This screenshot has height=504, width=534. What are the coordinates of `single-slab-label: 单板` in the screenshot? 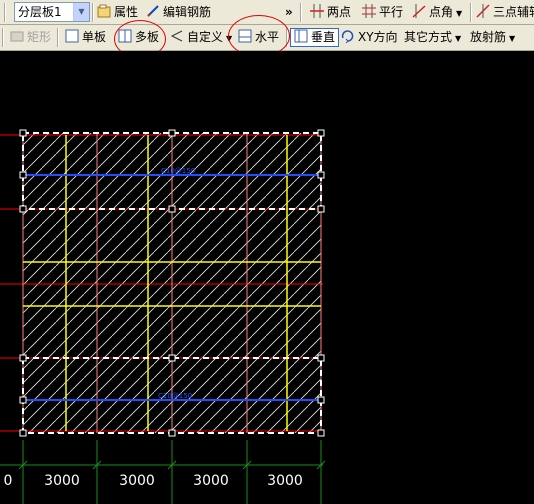 It's located at (94, 37).